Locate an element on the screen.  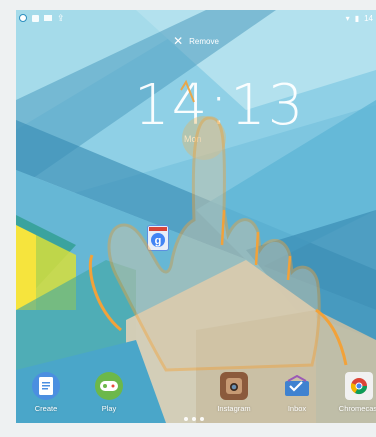
wifi-icon: ▾ is located at coordinates (347, 18).